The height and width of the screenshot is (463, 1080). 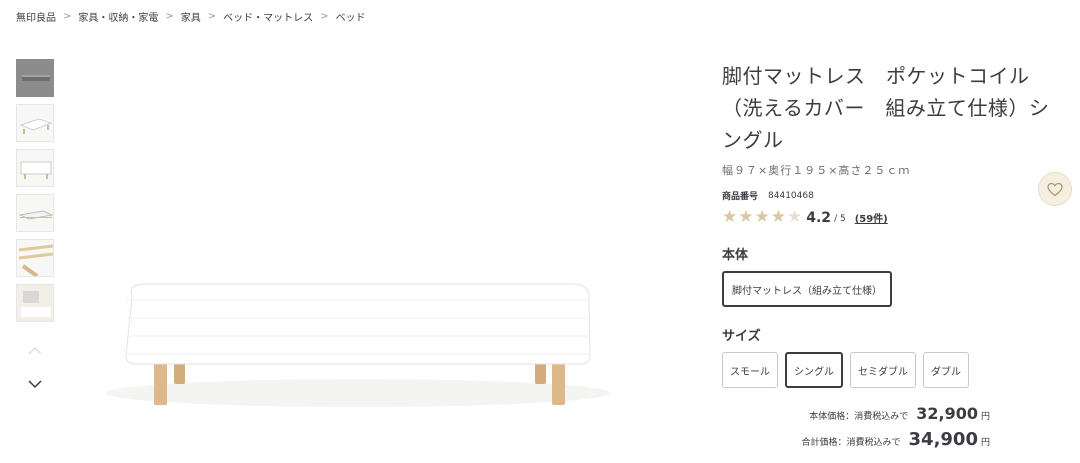 What do you see at coordinates (946, 370) in the screenshot?
I see `size-option-double: ダブル` at bounding box center [946, 370].